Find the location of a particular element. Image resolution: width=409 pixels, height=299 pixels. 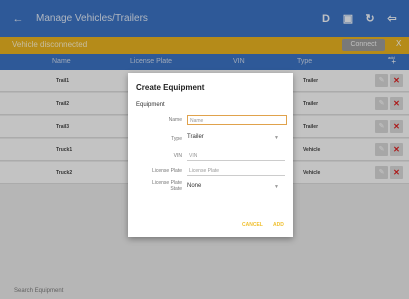

state-label-line-2: State is located at coordinates (176, 189).